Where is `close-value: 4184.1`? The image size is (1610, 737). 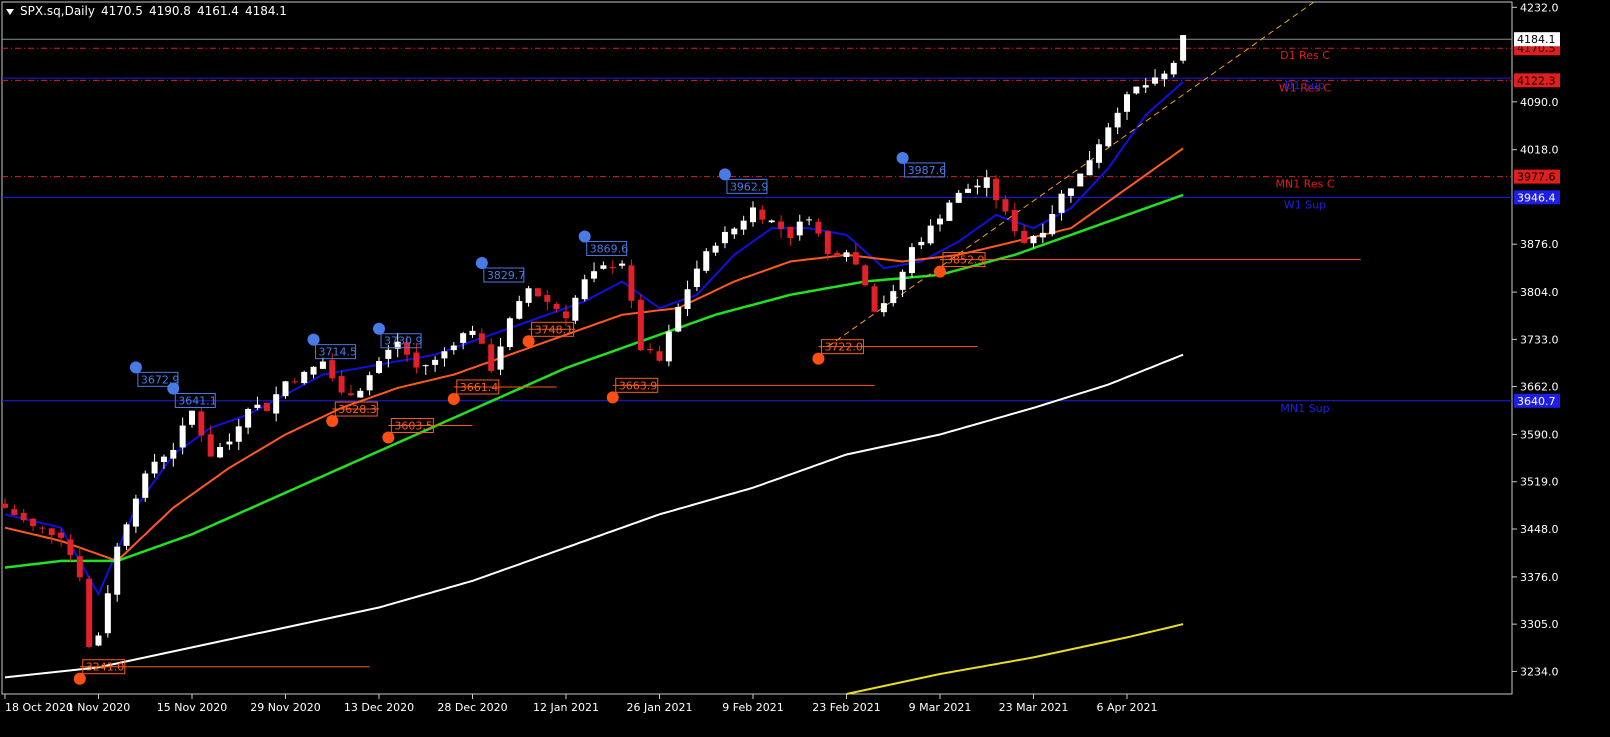 close-value: 4184.1 is located at coordinates (265, 11).